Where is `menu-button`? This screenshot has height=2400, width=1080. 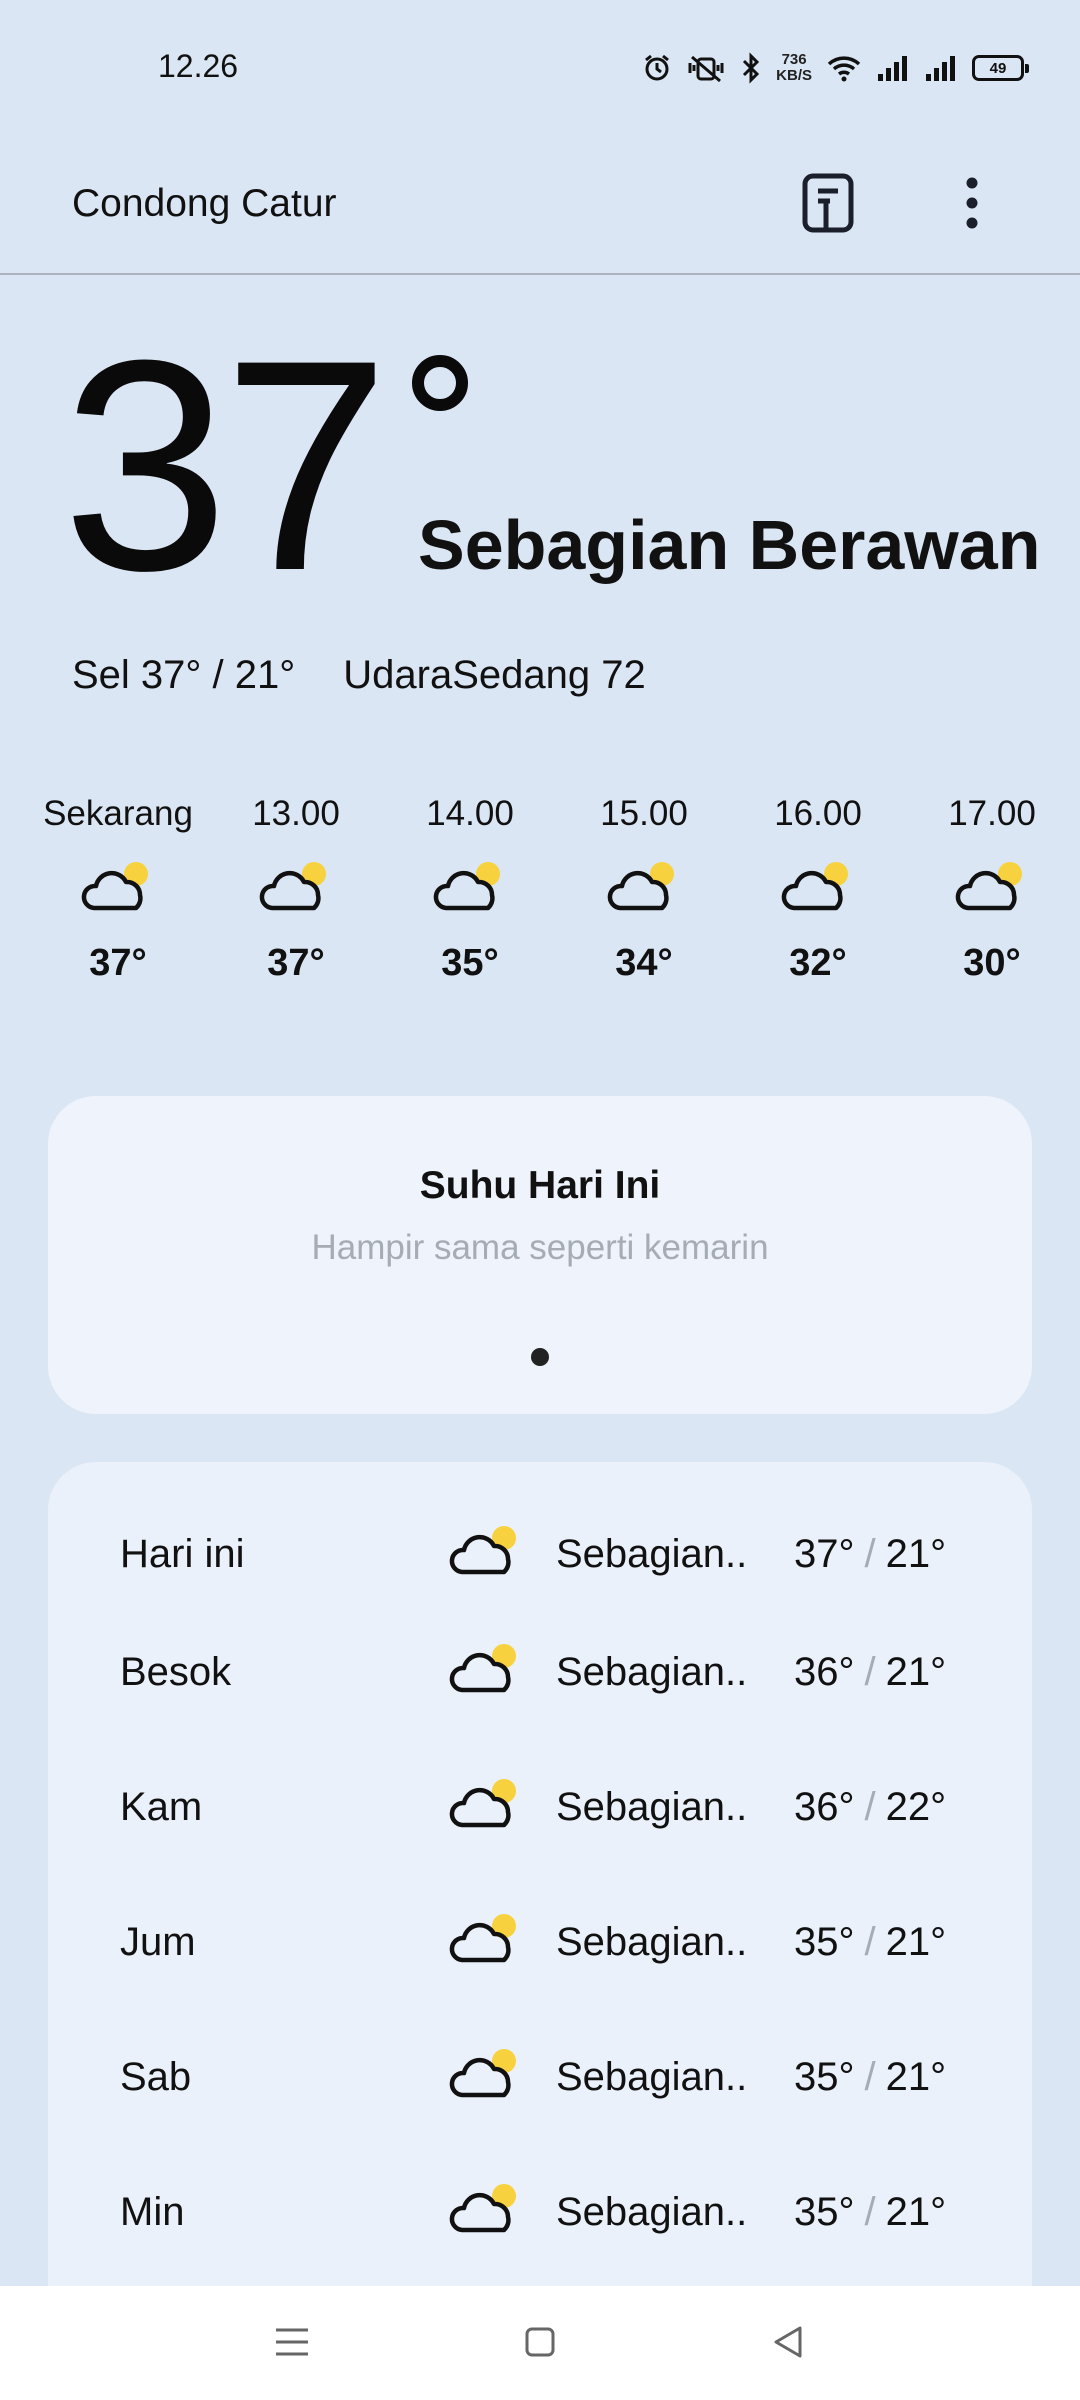 menu-button is located at coordinates (292, 2344).